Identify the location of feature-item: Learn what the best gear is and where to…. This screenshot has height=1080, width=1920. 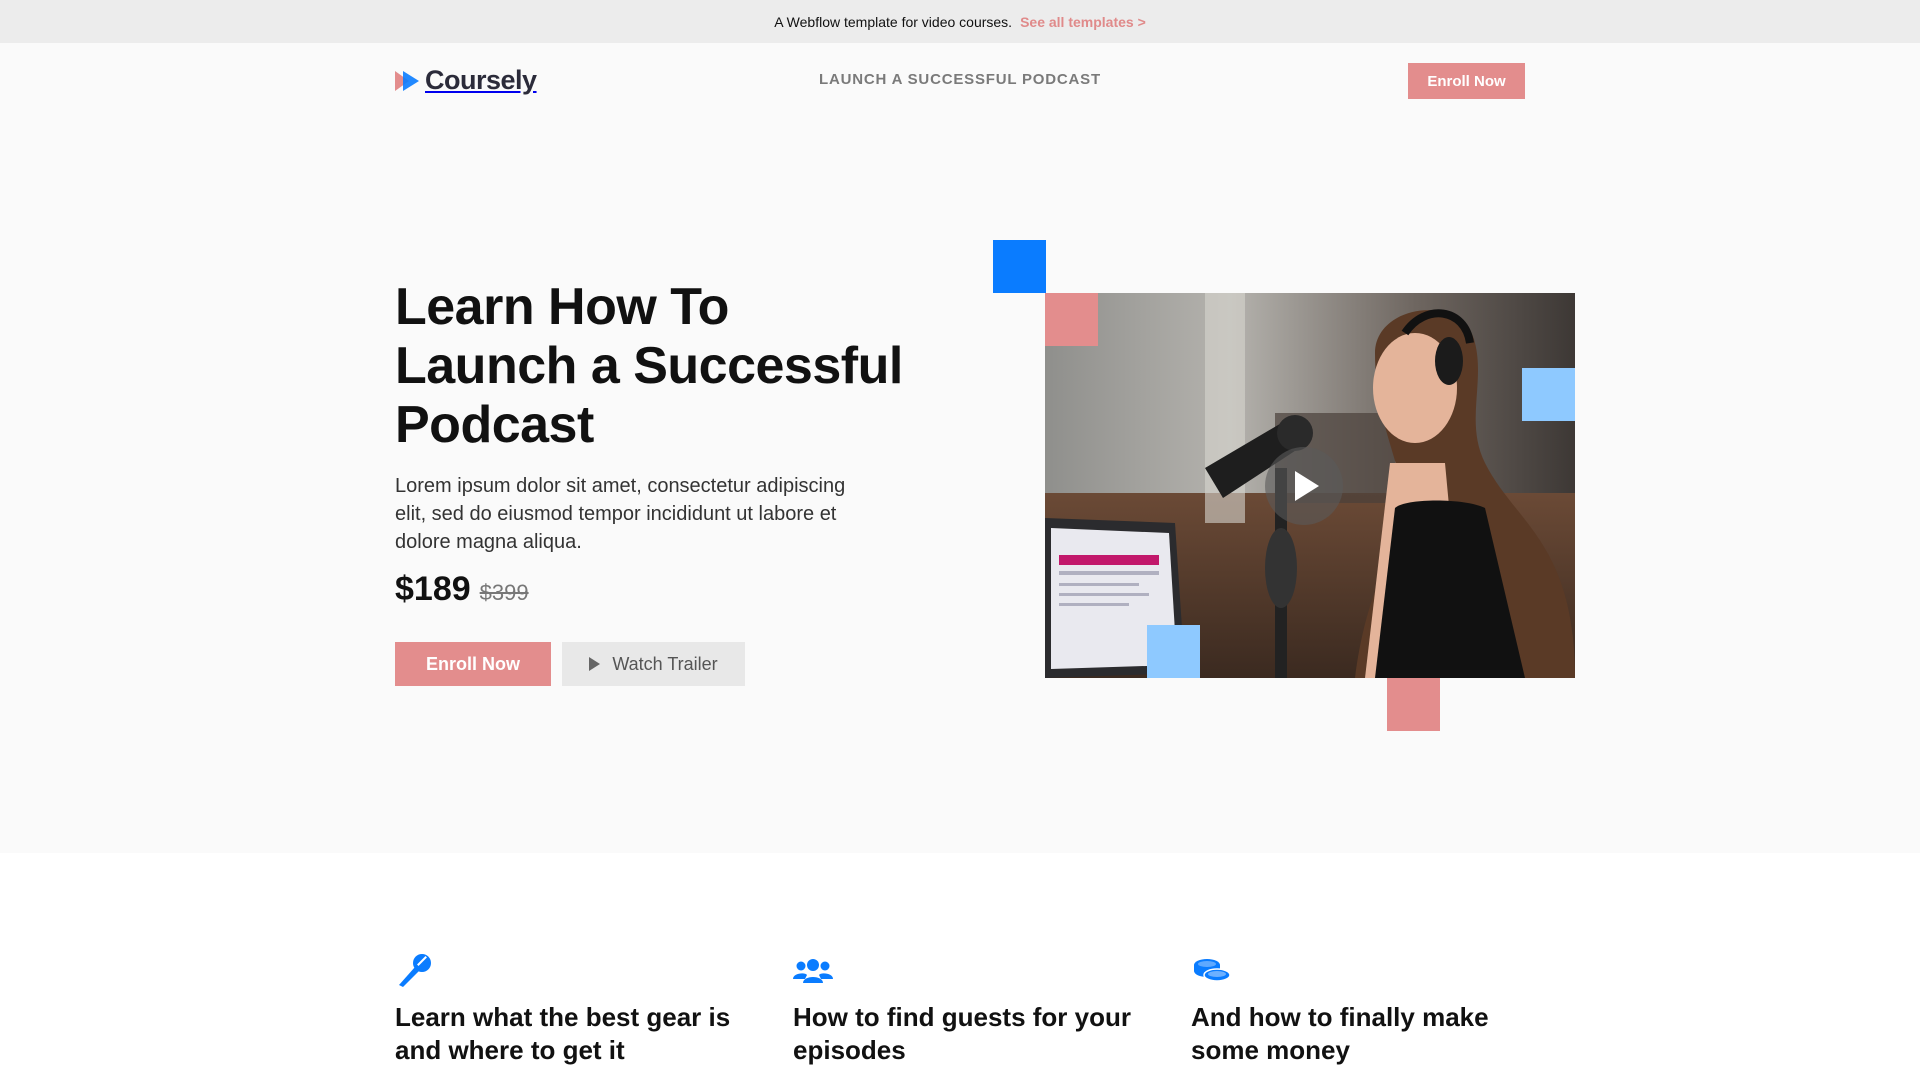
(575, 1009).